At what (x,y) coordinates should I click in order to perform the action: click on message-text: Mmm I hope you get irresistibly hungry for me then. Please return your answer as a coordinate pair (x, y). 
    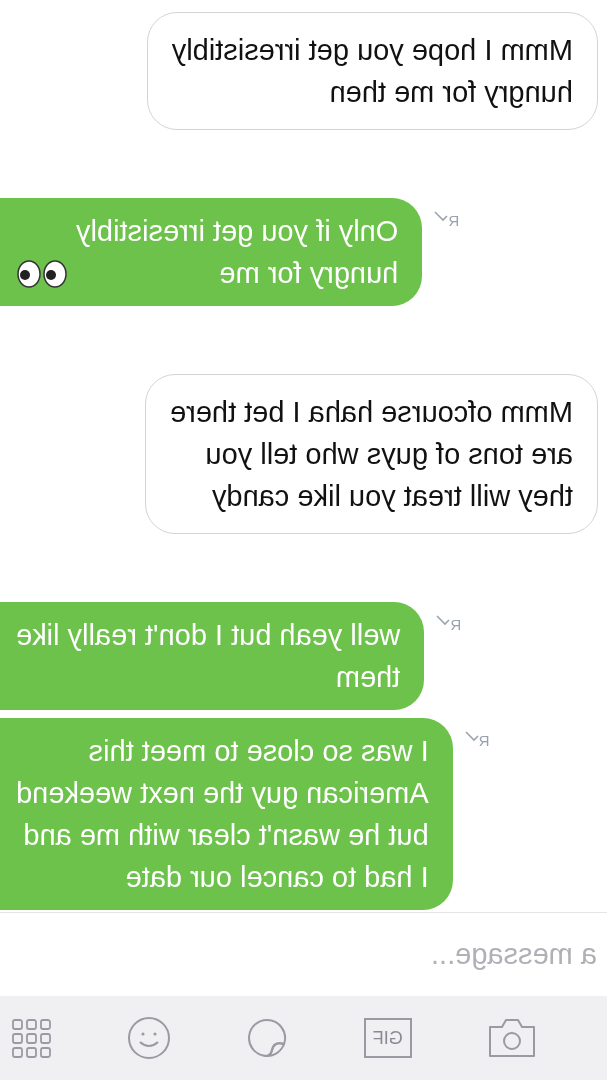
    Looking at the image, I should click on (372, 71).